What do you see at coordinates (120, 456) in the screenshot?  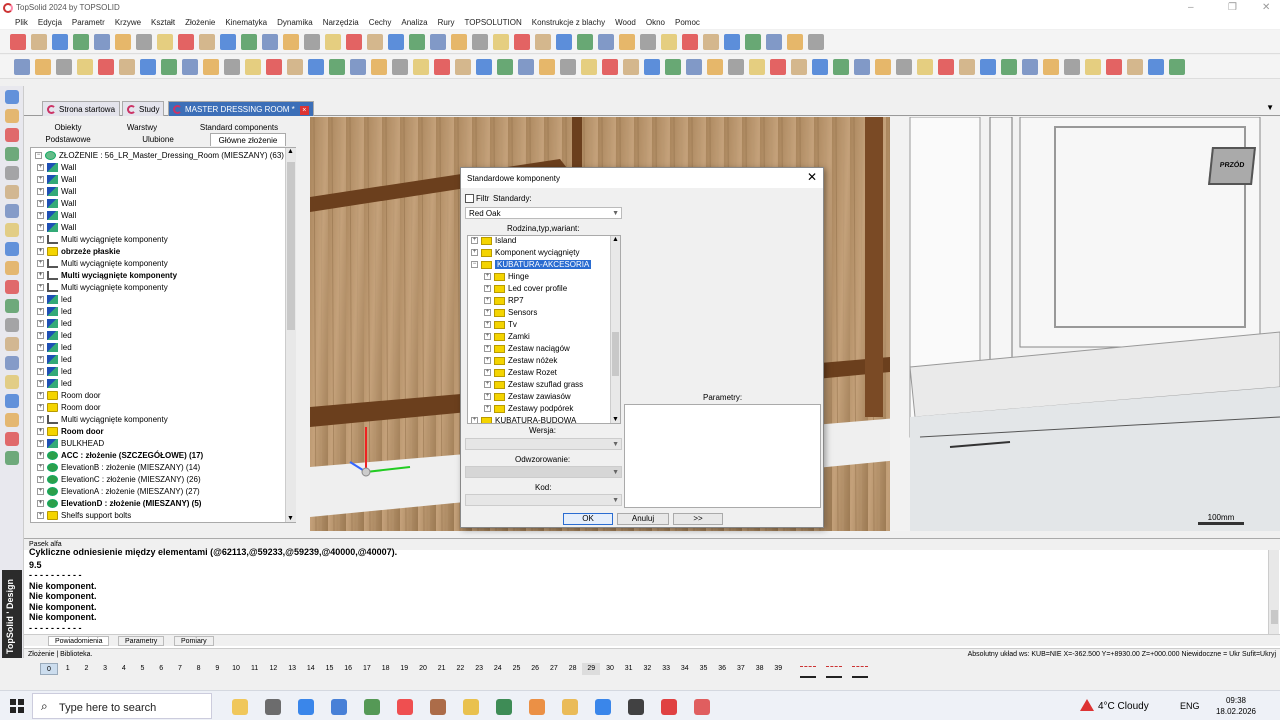 I see `tree-item: + ACC : złożenie (SZCZEGÓŁOWE) (17)` at bounding box center [120, 456].